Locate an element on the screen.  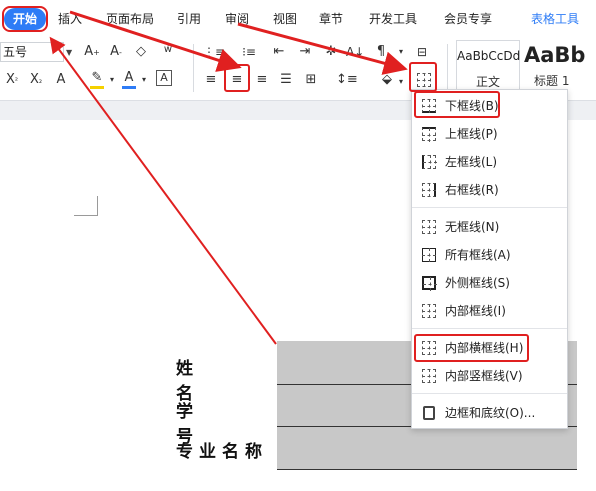
tab-review: 审阅 is located at coordinates (237, 19).